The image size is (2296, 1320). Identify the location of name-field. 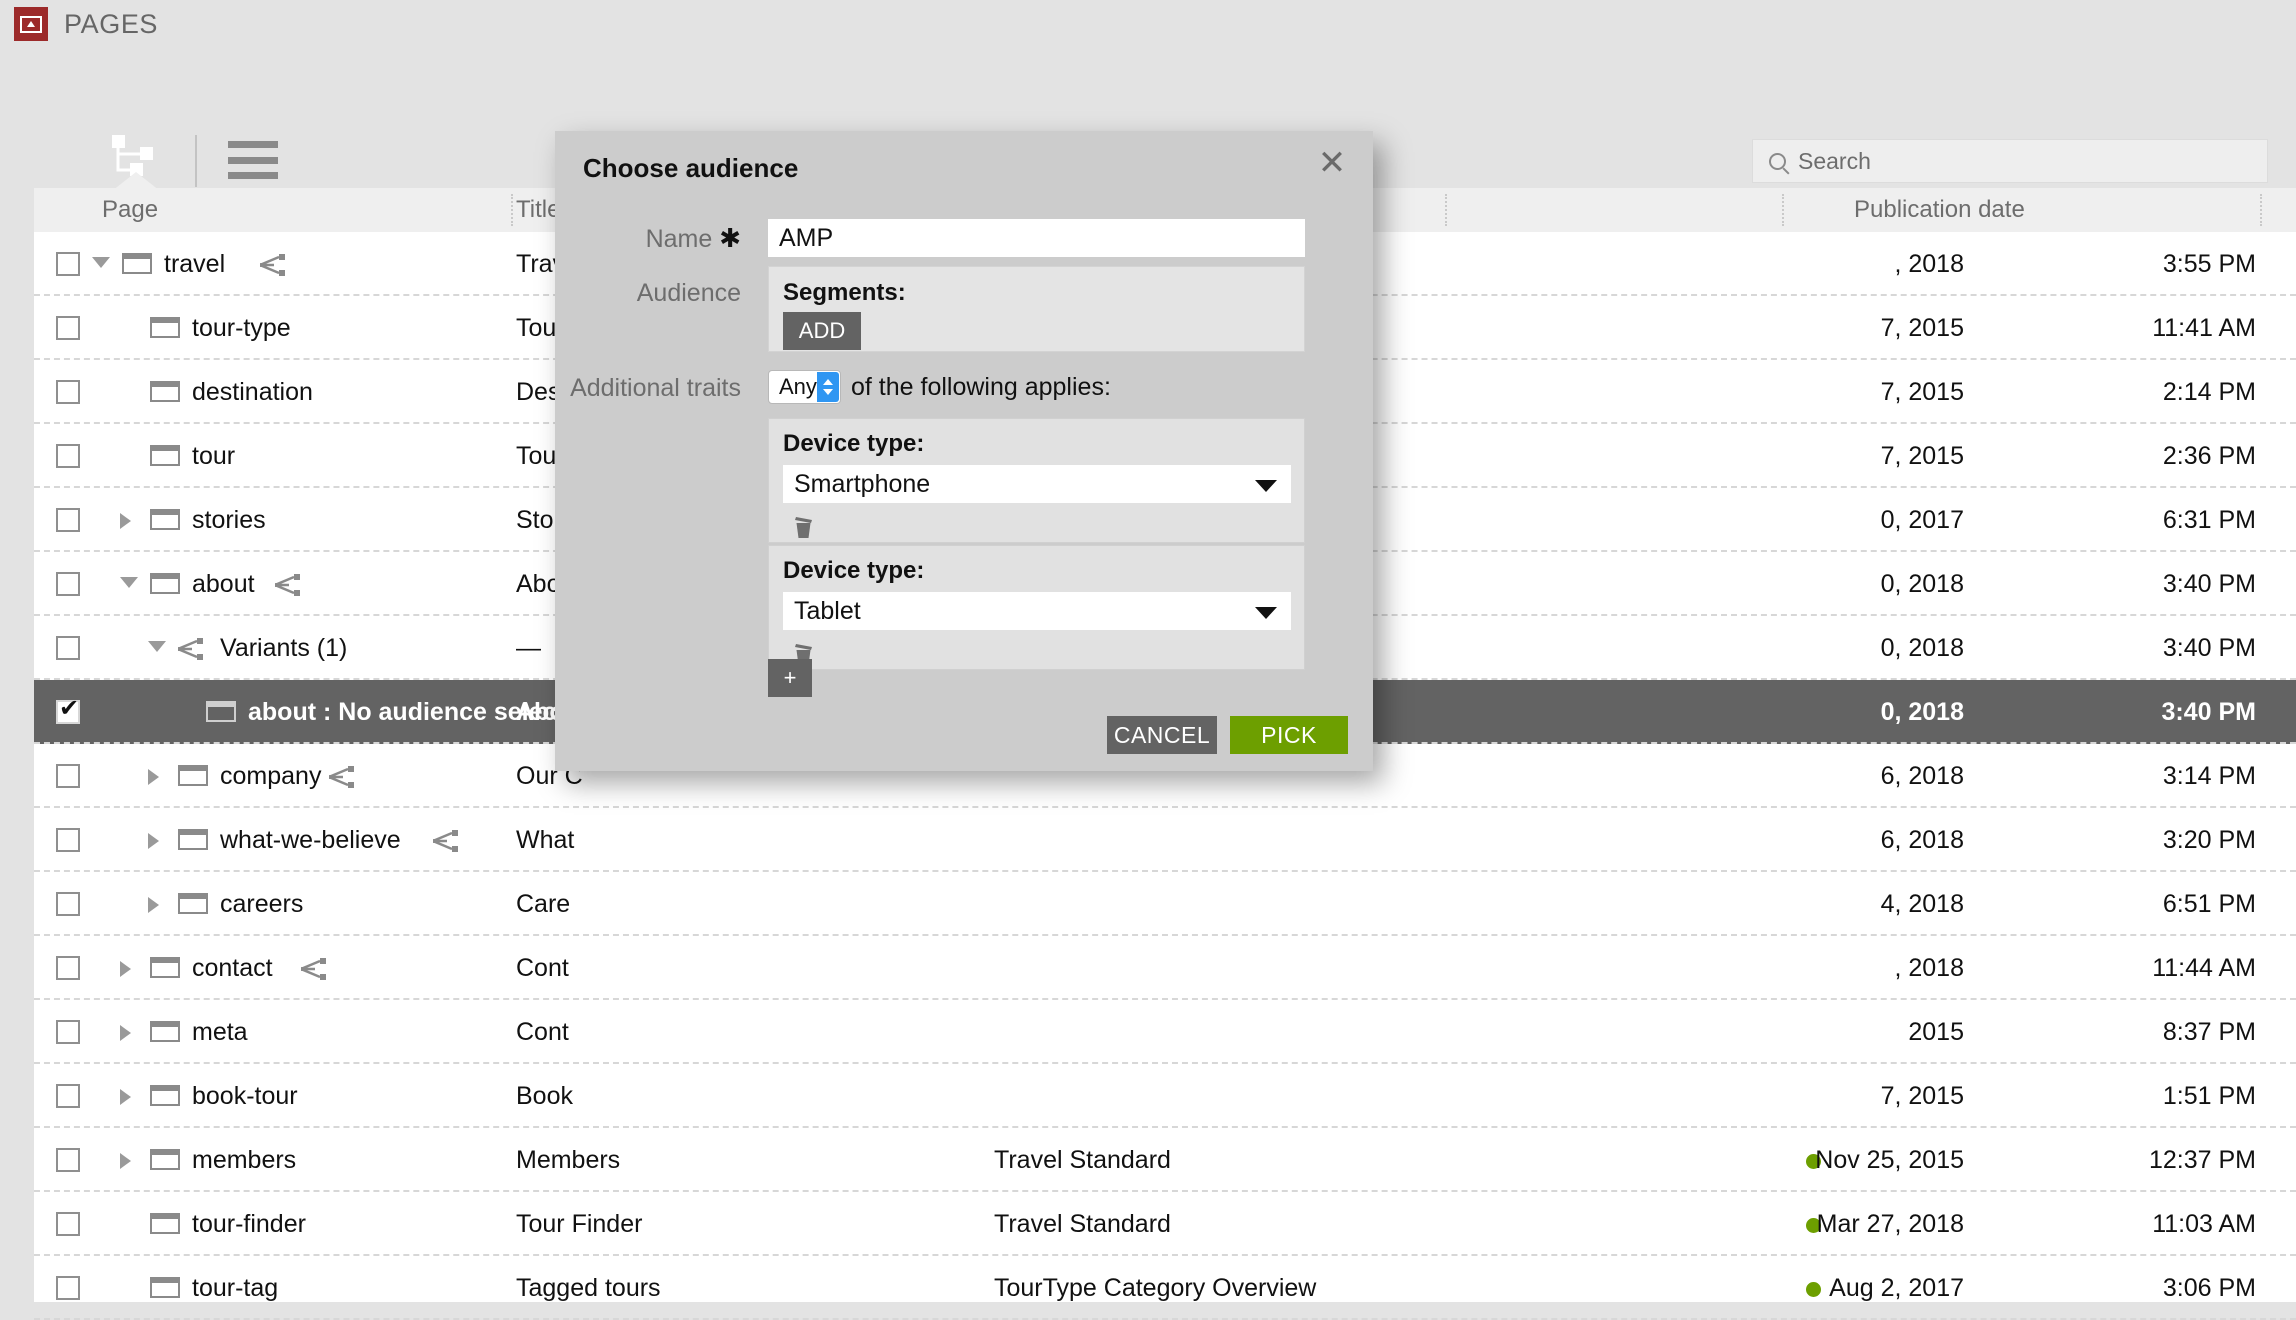
(1036, 238).